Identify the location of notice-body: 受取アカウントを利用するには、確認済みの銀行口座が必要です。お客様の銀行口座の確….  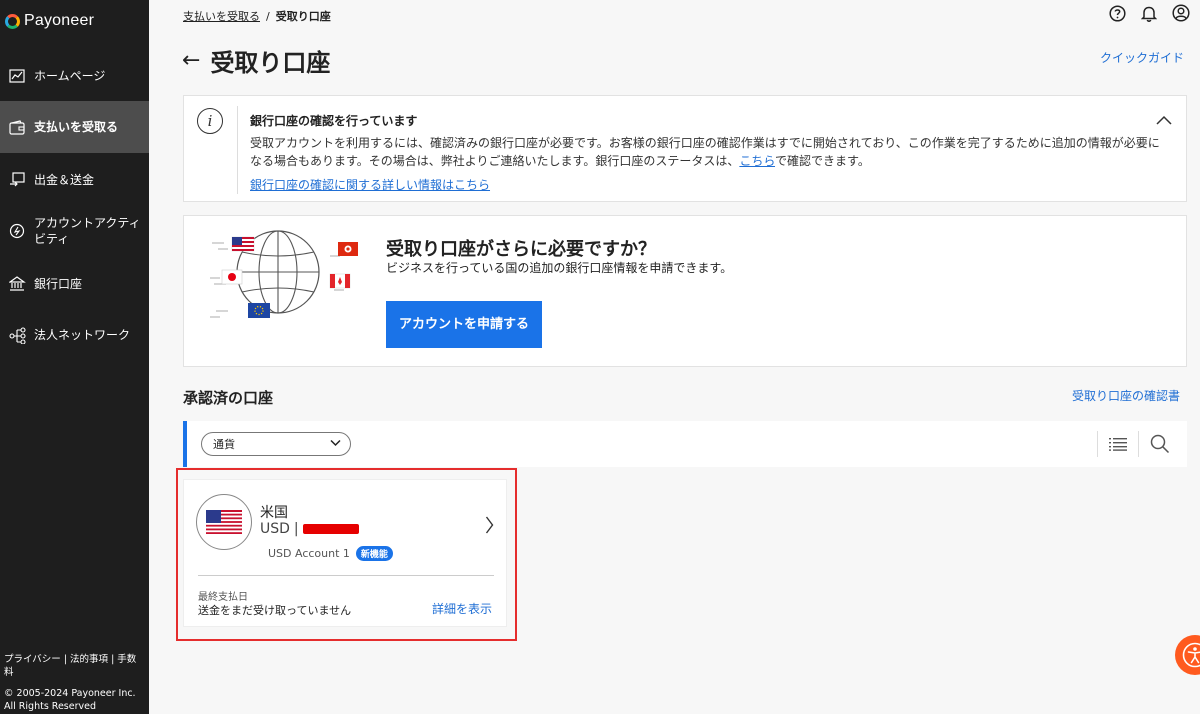
(705, 152).